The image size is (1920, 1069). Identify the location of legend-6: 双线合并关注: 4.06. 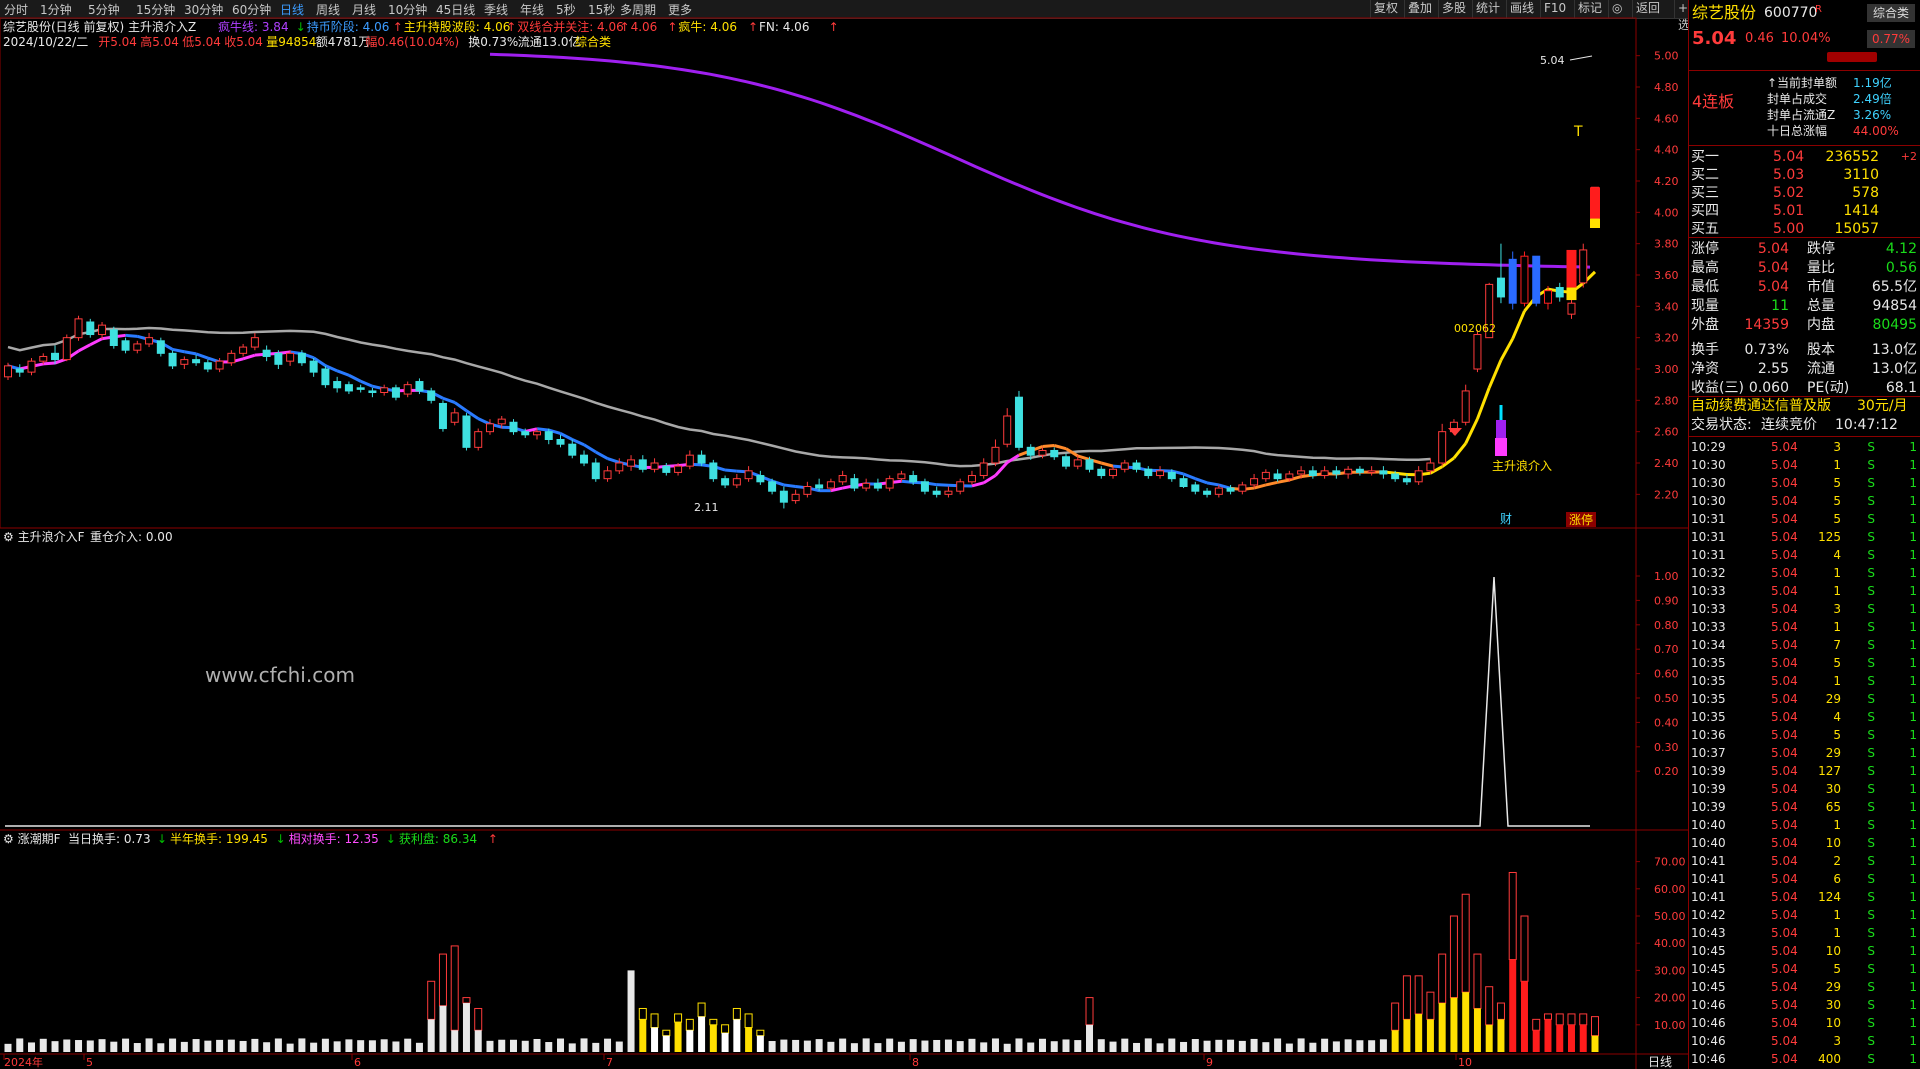
(570, 26).